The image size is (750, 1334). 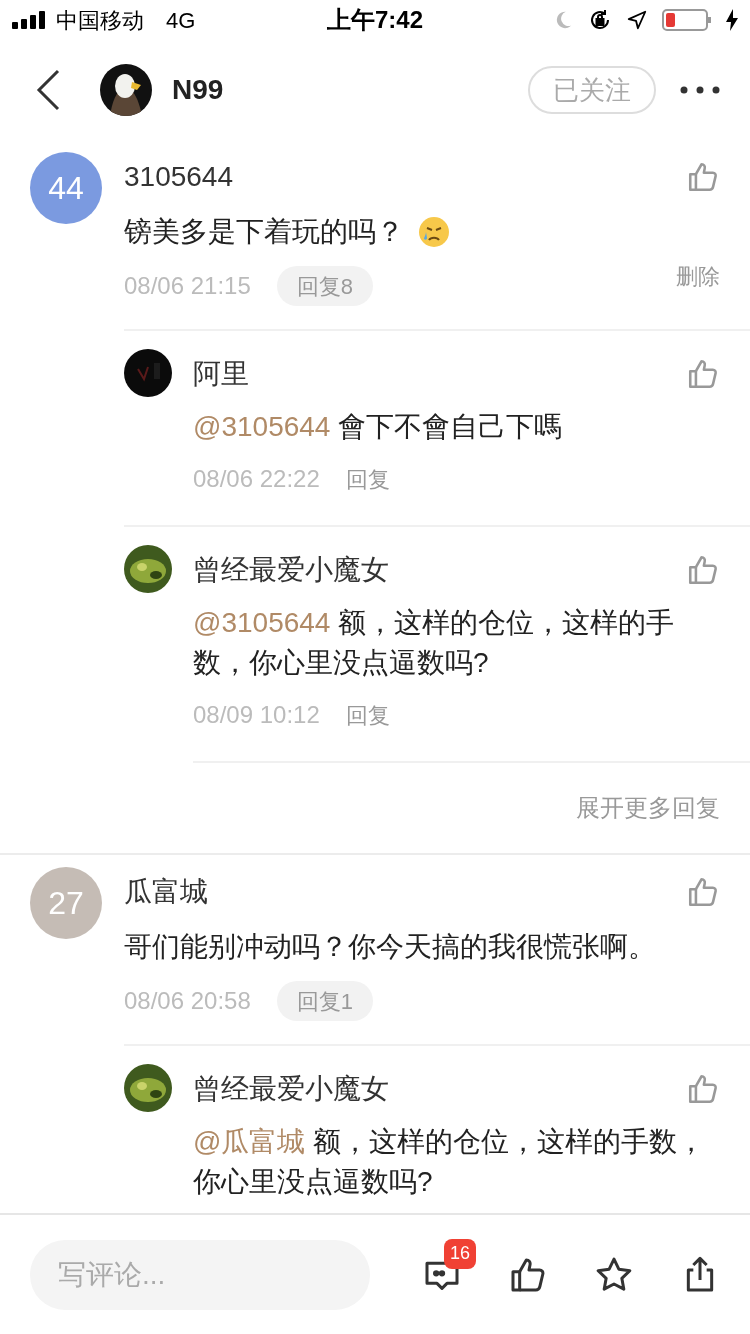 I want to click on reply-time: 08/06 22:22, so click(x=256, y=479).